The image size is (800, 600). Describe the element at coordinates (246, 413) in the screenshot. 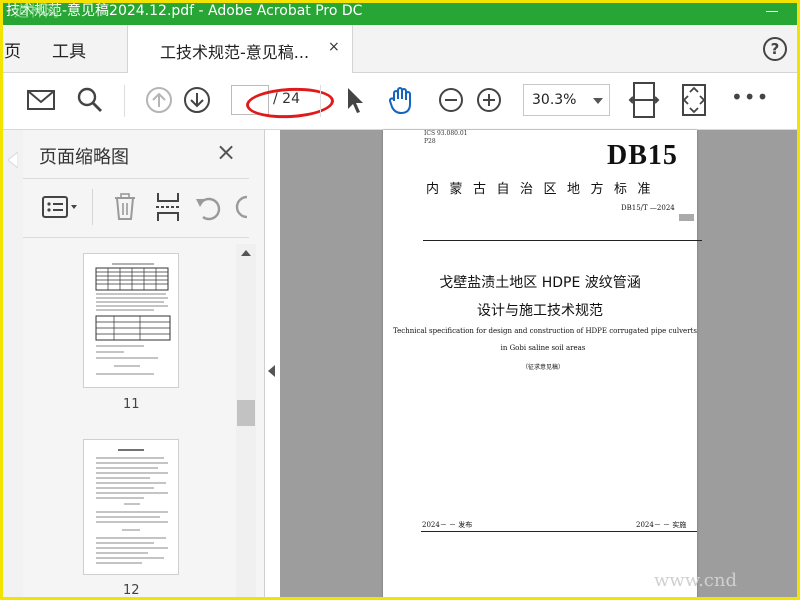

I see `scrollbar-thumb` at that location.